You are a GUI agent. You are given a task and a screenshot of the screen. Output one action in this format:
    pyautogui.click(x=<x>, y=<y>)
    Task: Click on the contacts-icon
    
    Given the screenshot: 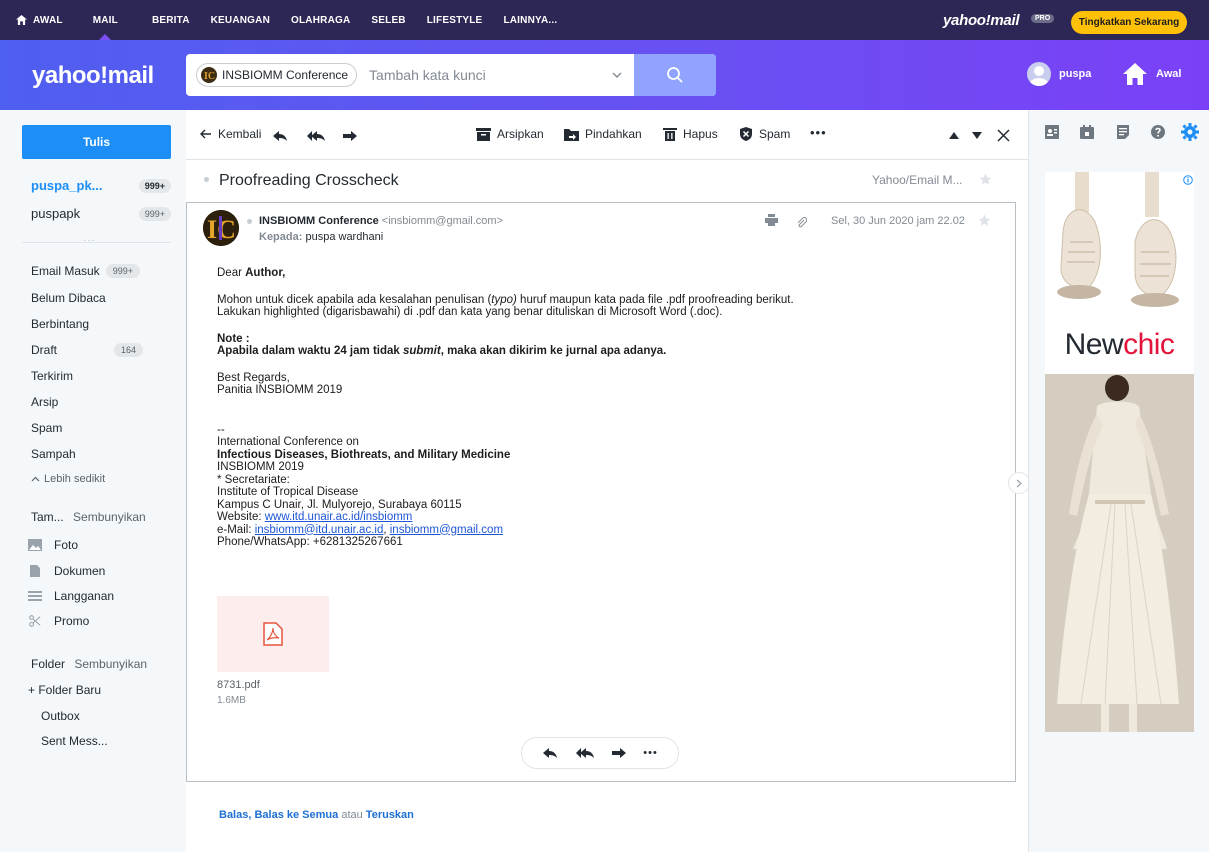 What is the action you would take?
    pyautogui.click(x=1052, y=132)
    